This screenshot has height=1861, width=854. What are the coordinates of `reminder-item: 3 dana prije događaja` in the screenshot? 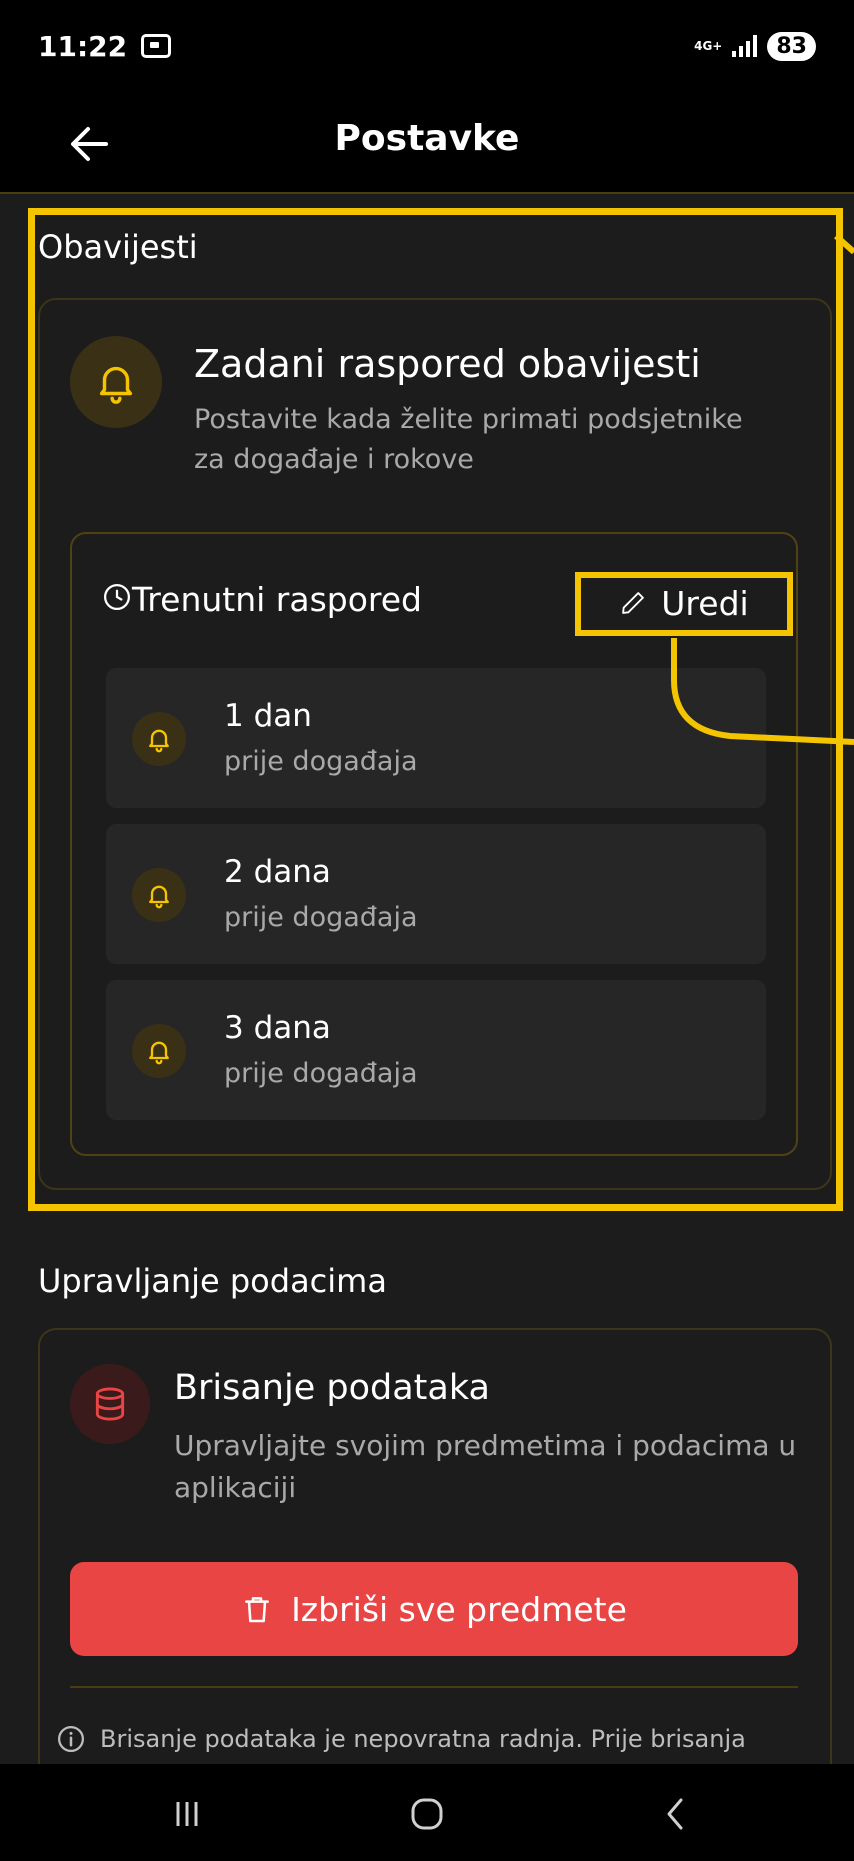 It's located at (436, 1050).